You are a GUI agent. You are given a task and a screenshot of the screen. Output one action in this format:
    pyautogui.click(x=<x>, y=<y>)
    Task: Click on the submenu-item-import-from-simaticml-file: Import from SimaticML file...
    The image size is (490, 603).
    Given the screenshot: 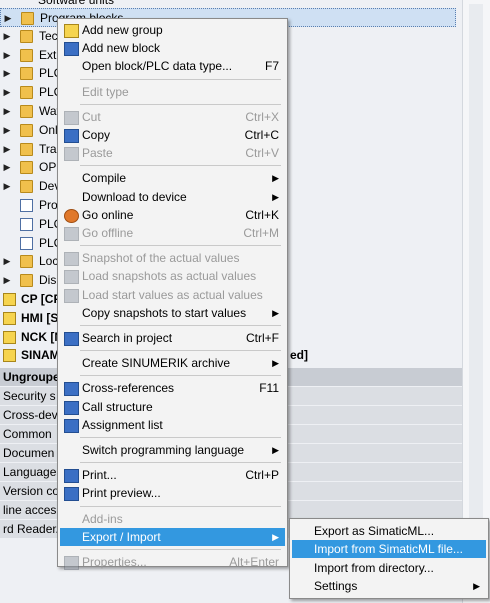 What is the action you would take?
    pyautogui.click(x=389, y=549)
    